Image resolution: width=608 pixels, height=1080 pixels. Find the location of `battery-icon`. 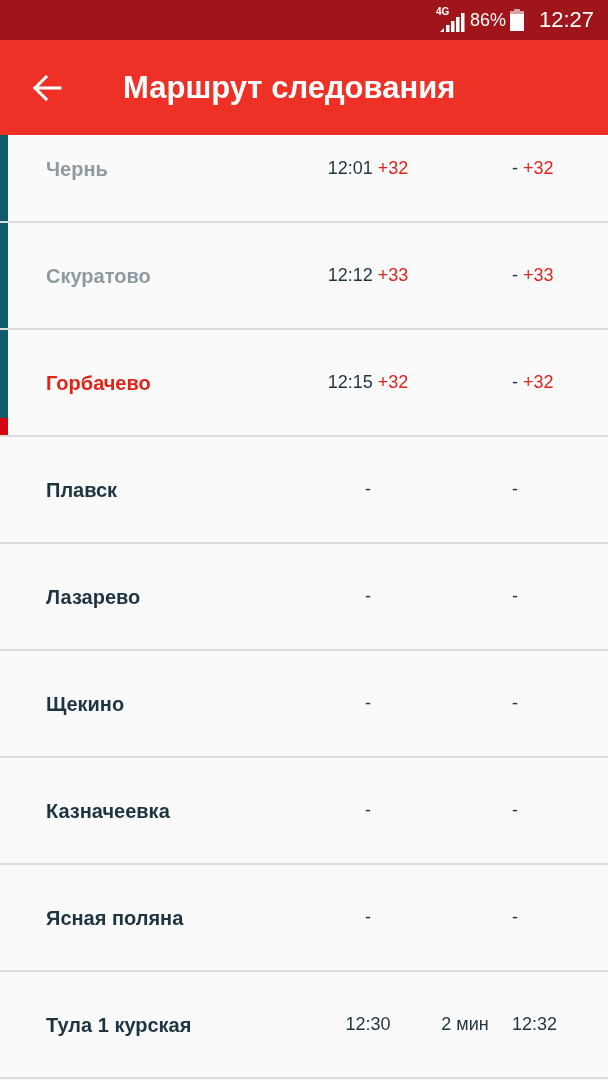

battery-icon is located at coordinates (516, 20).